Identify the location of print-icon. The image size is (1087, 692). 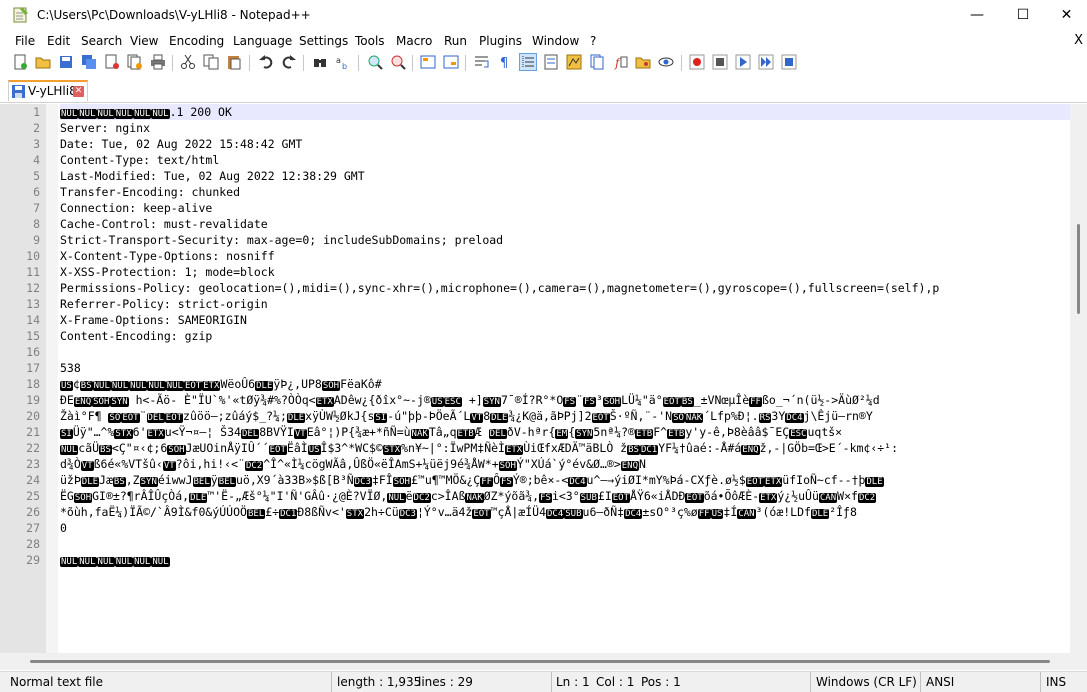
(158, 62).